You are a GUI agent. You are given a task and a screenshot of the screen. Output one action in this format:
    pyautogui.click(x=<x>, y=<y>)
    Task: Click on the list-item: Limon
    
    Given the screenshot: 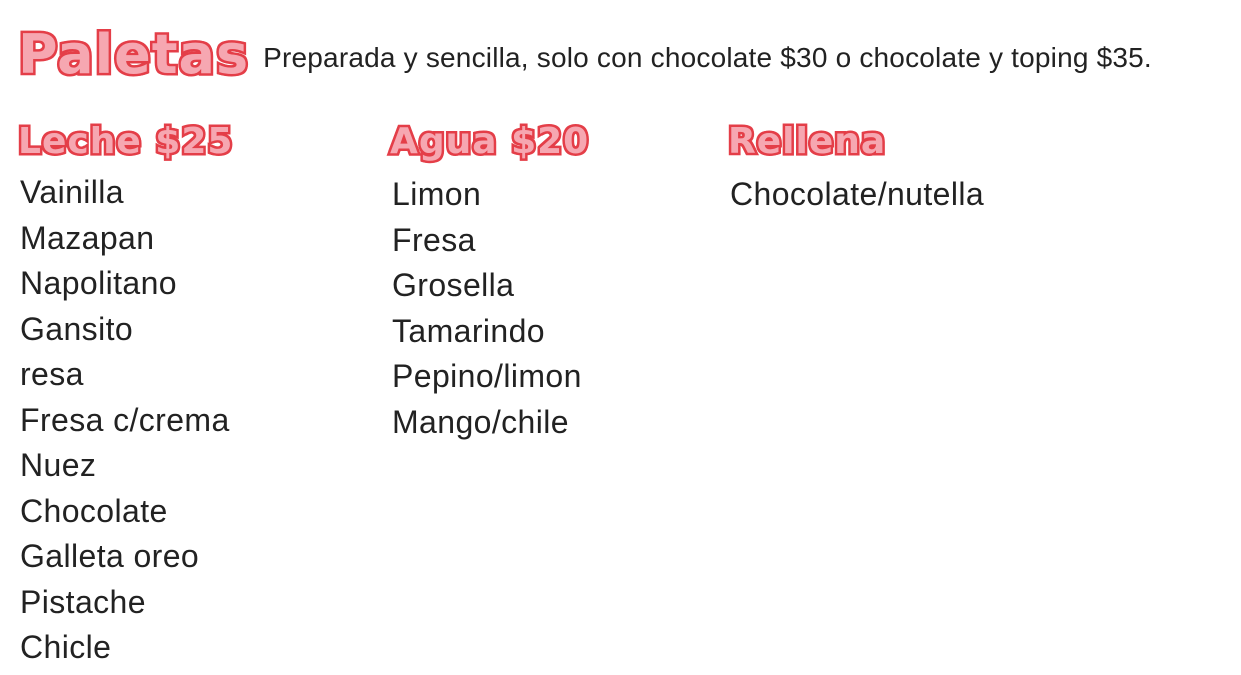 What is the action you would take?
    pyautogui.click(x=437, y=194)
    